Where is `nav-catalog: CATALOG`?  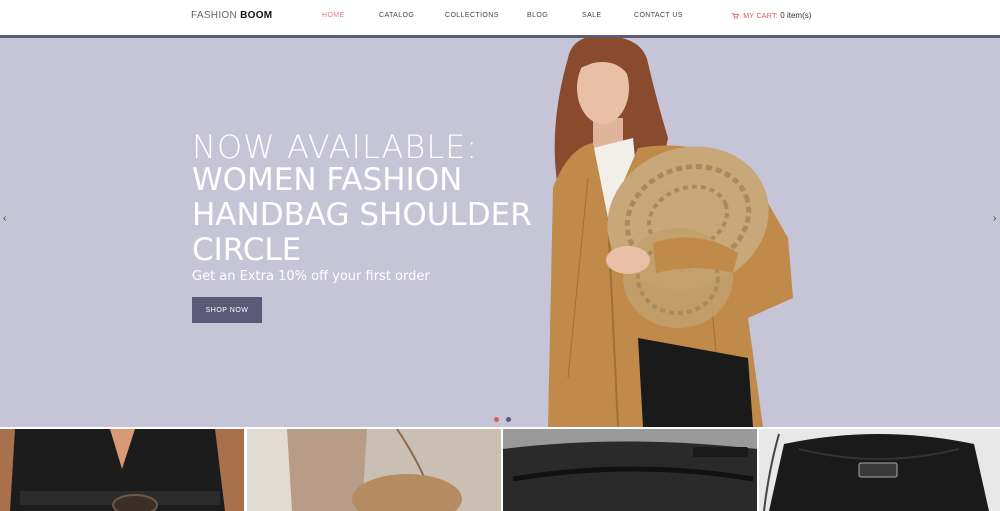 nav-catalog: CATALOG is located at coordinates (396, 15).